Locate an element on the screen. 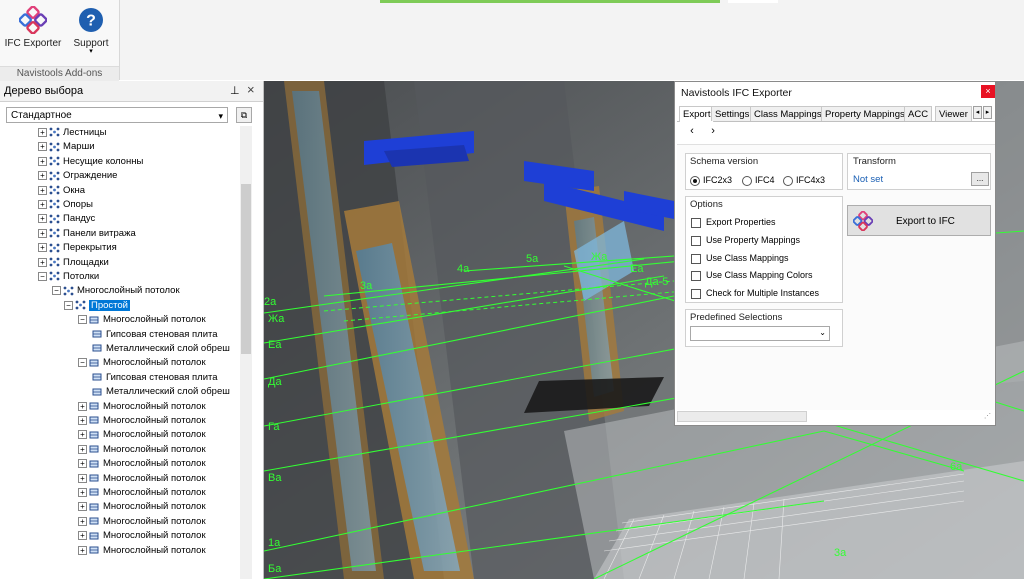 Image resolution: width=1024 pixels, height=579 pixels. tab-property-mappings: Property Mappings is located at coordinates (865, 113).